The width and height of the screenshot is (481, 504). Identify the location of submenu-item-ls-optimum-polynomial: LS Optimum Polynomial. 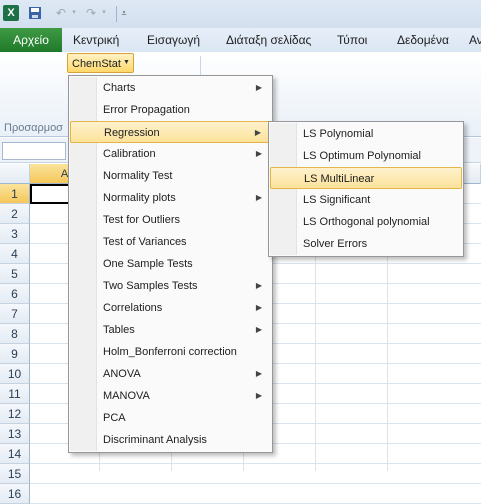
(366, 156).